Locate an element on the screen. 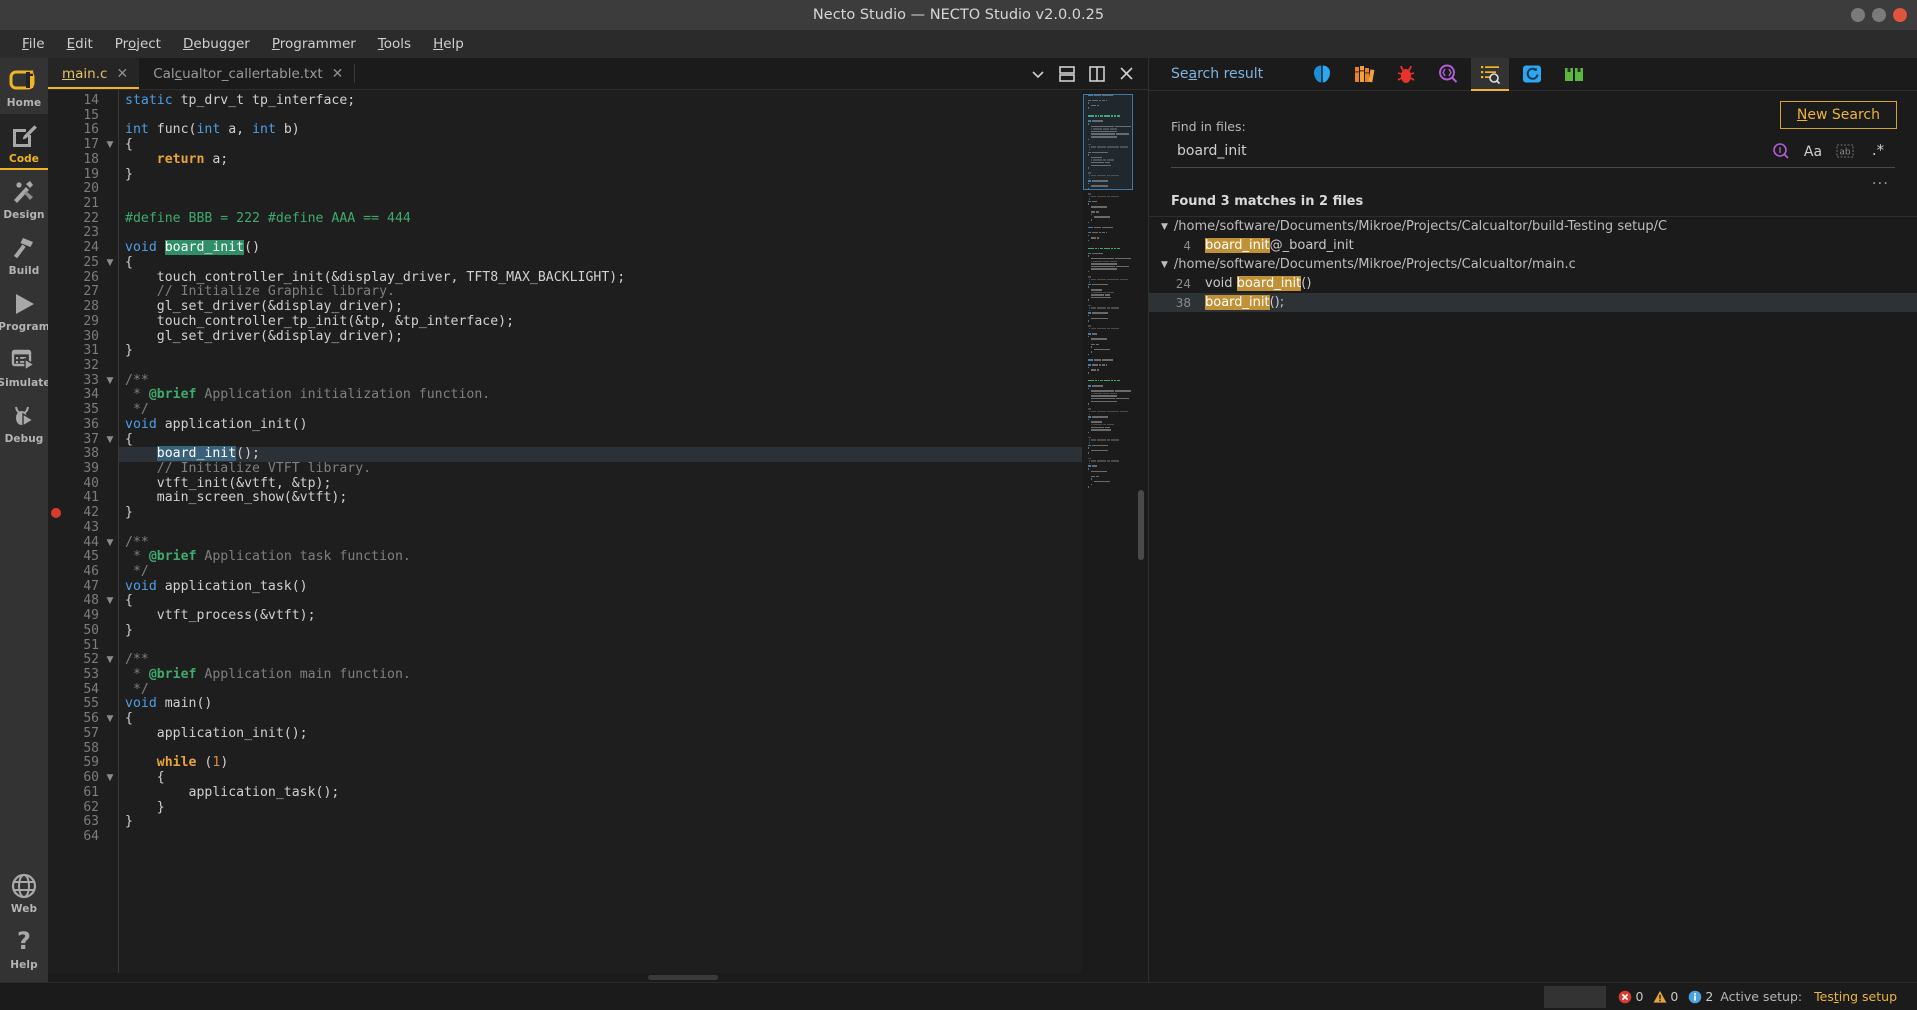 Image resolution: width=1917 pixels, height=1010 pixels. menu-tools: Tools is located at coordinates (394, 44).